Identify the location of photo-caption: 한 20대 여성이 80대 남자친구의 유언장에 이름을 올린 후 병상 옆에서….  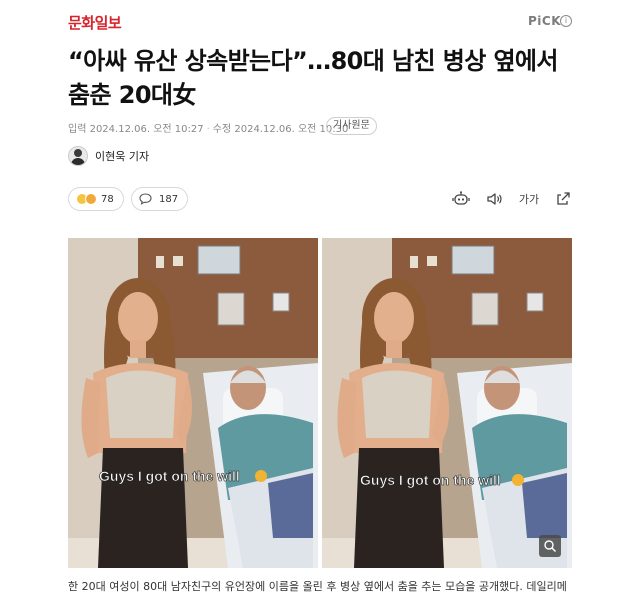
(317, 586).